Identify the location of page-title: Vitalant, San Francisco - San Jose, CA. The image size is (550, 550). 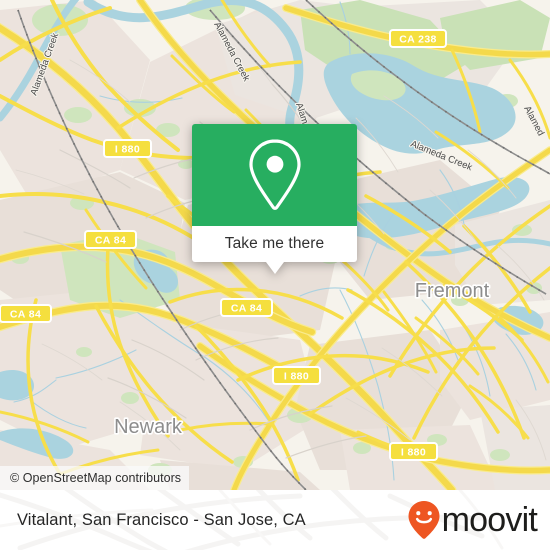
(161, 520).